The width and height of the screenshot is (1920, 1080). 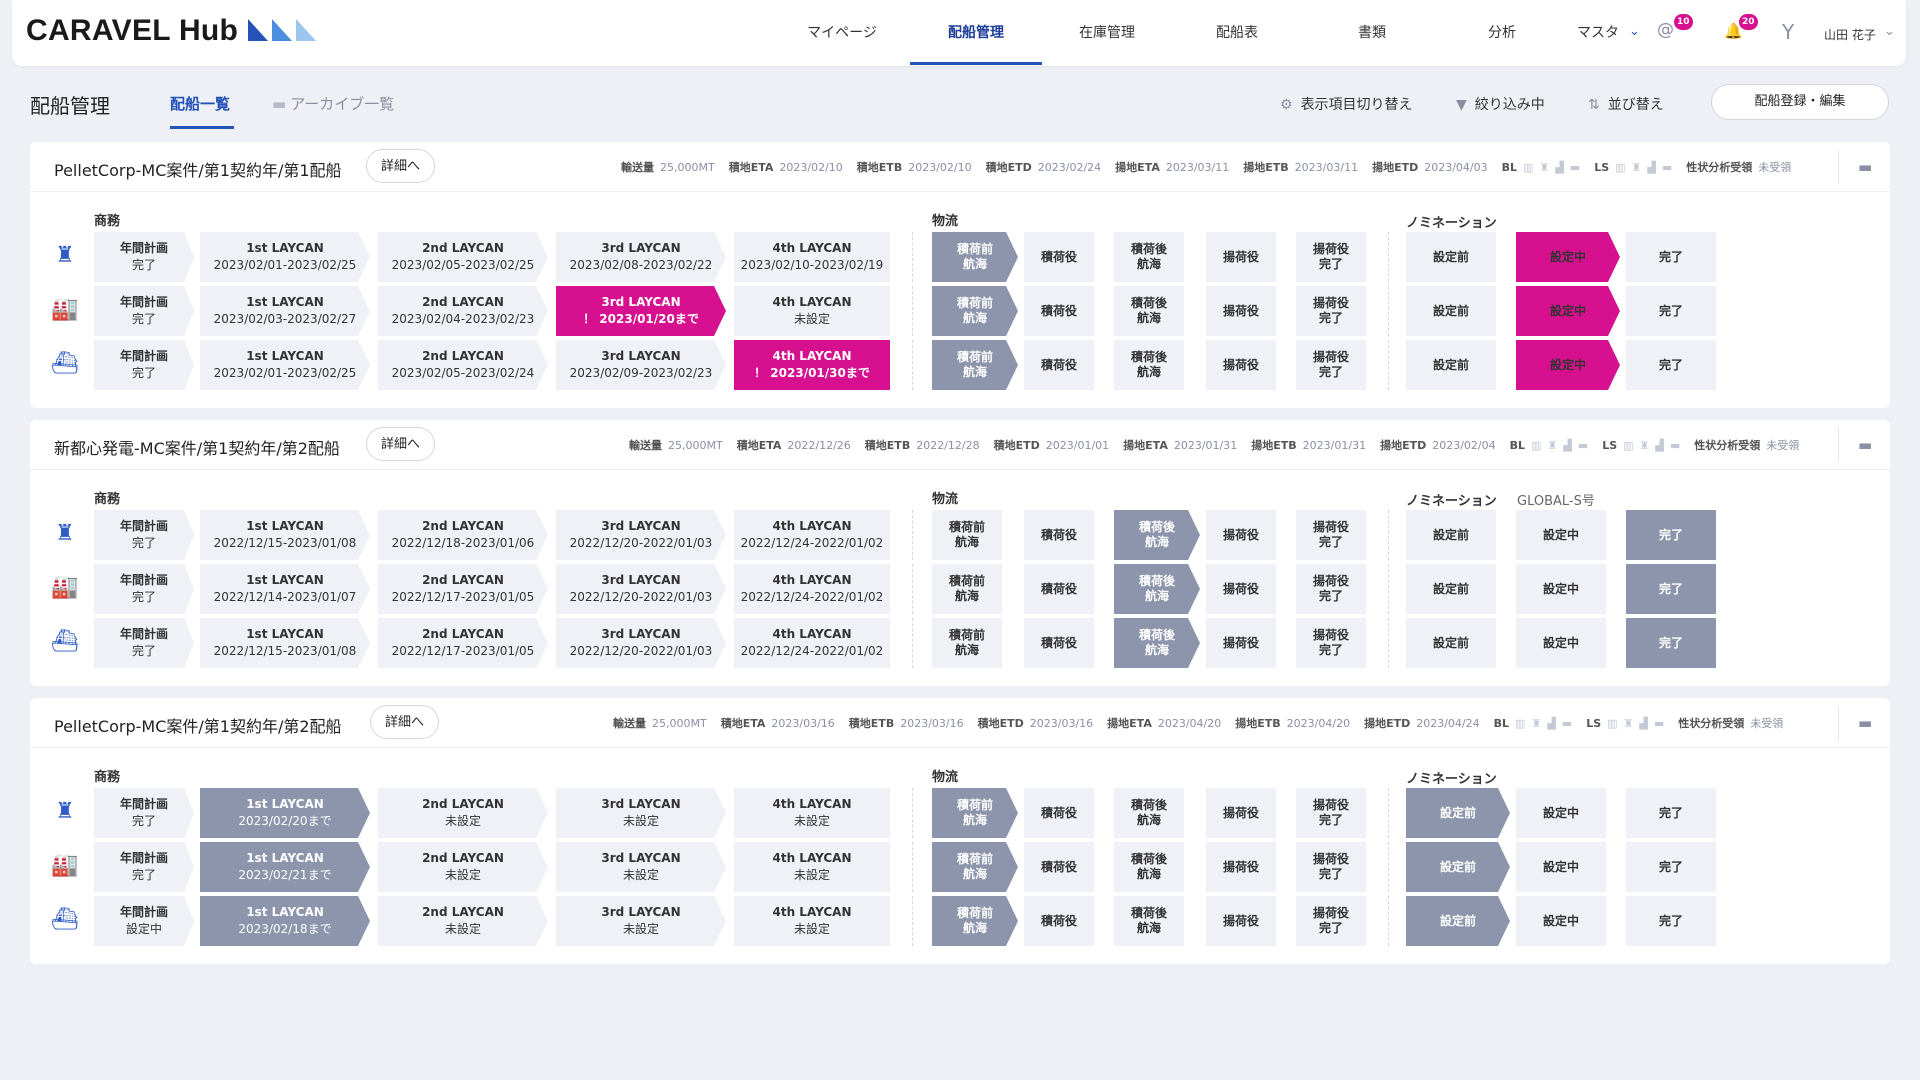 I want to click on nav-schedule: 配船表, so click(x=1237, y=33).